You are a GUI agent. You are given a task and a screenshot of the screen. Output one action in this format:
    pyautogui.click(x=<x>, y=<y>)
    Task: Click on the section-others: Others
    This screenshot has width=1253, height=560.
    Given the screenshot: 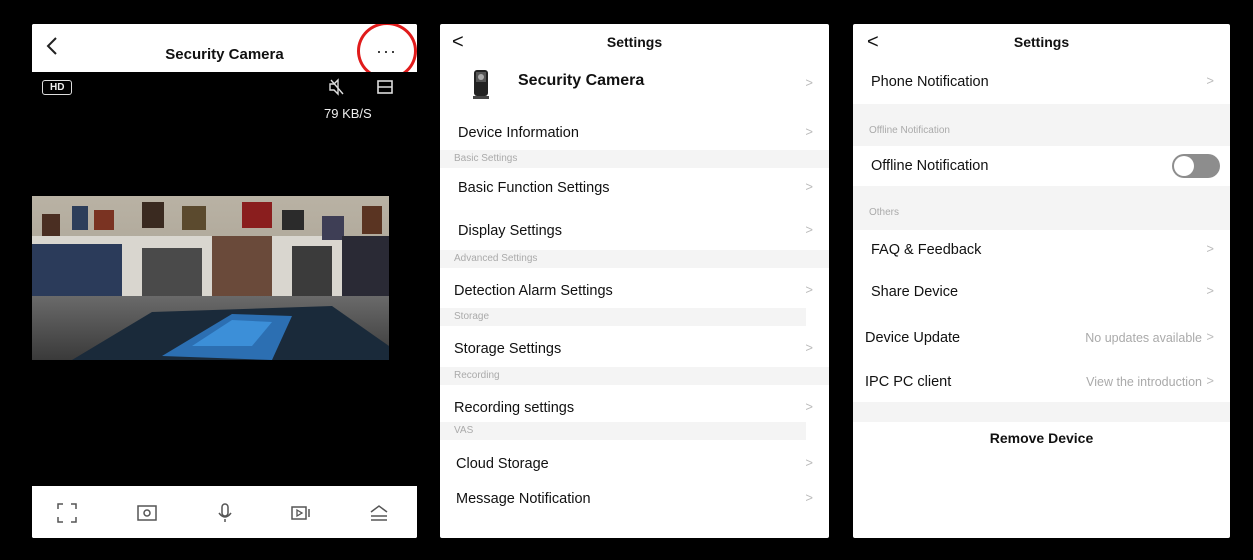 What is the action you would take?
    pyautogui.click(x=1041, y=208)
    